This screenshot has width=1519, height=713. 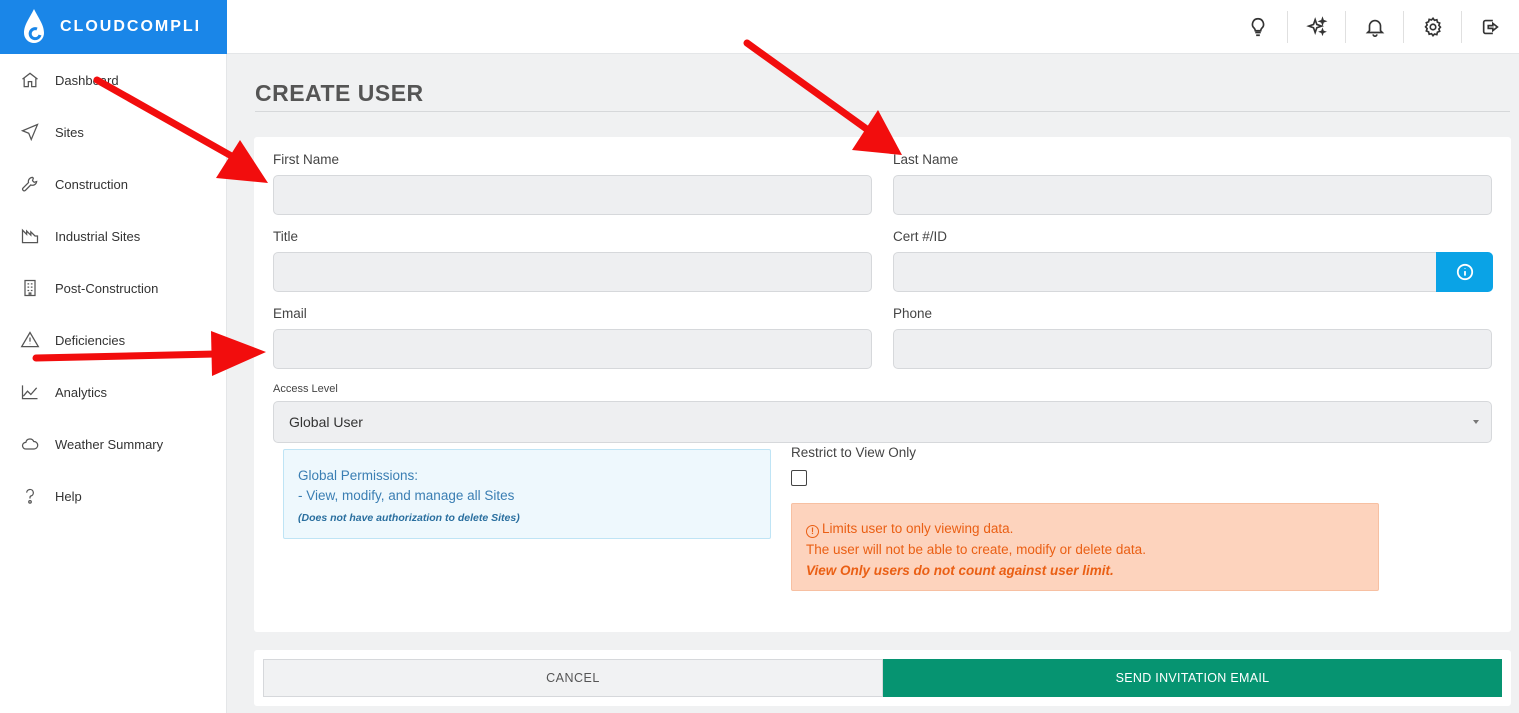 What do you see at coordinates (326, 422) in the screenshot?
I see `access-level-value: Global User` at bounding box center [326, 422].